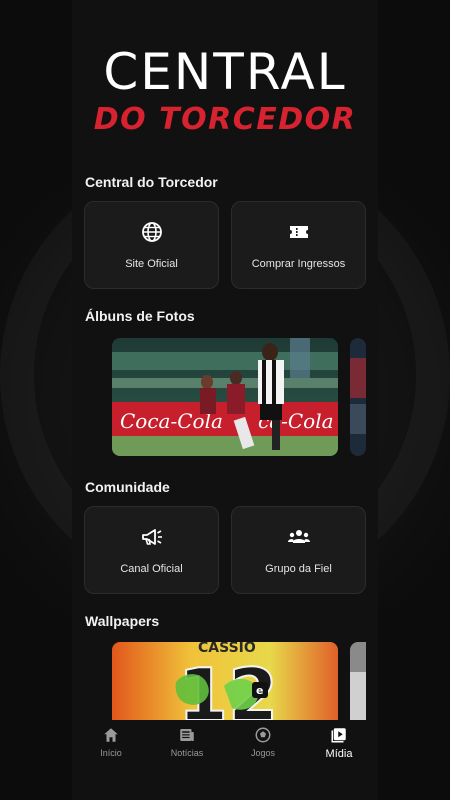  What do you see at coordinates (263, 735) in the screenshot?
I see `ball-icon` at bounding box center [263, 735].